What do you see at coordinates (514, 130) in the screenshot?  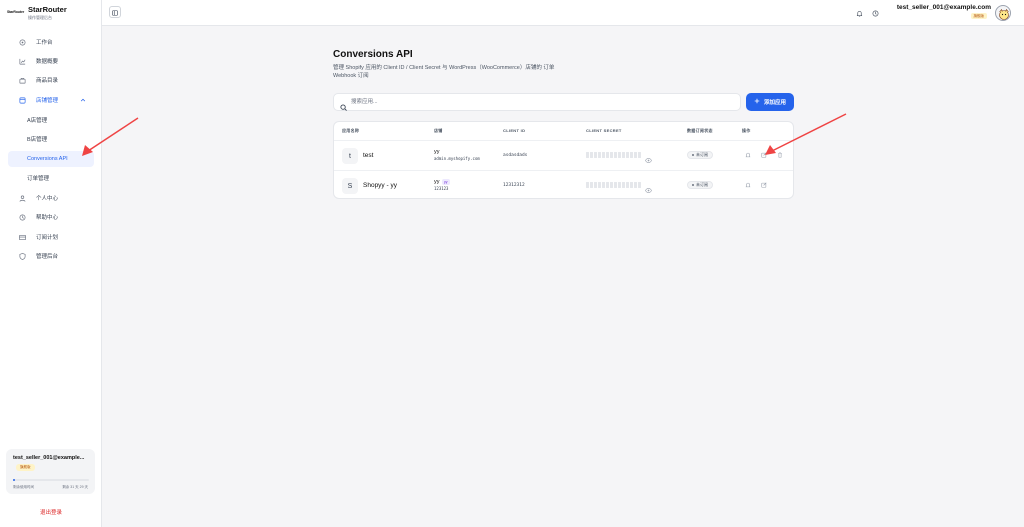 I see `column-header-client-id: CLIENT ID` at bounding box center [514, 130].